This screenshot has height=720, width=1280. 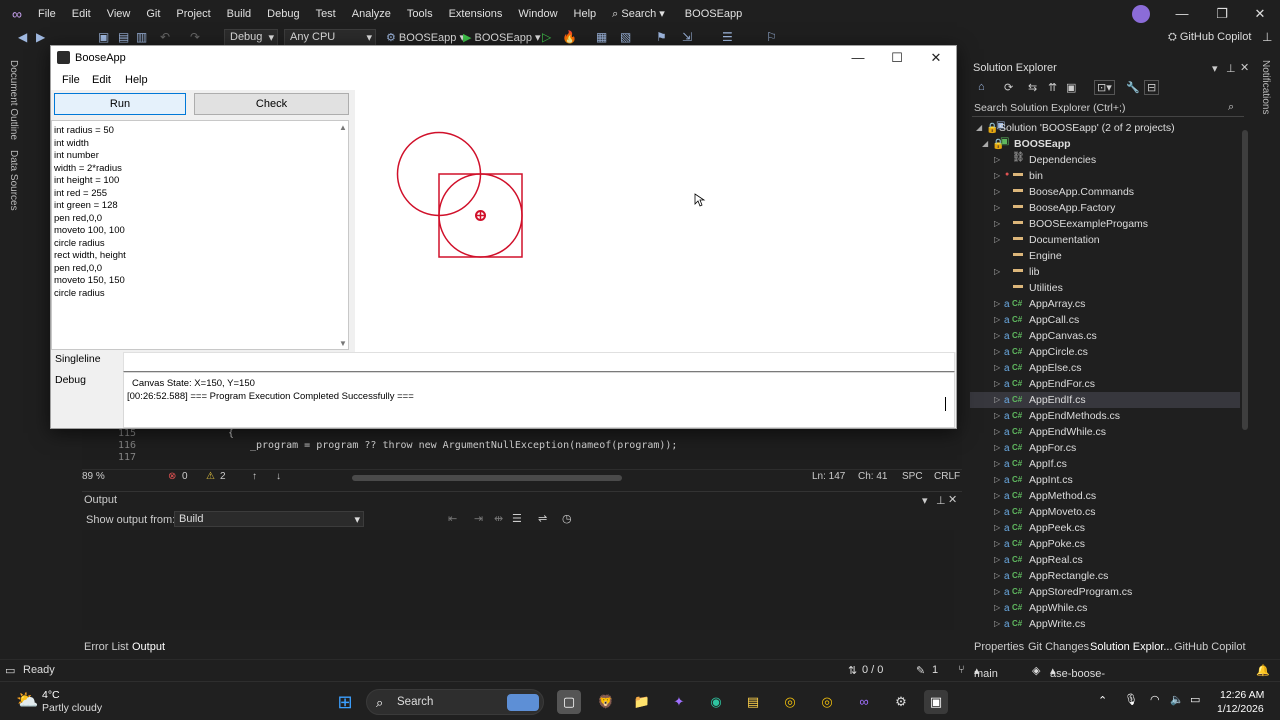 What do you see at coordinates (1052, 87) in the screenshot?
I see `collapse-all-icon: ⇈` at bounding box center [1052, 87].